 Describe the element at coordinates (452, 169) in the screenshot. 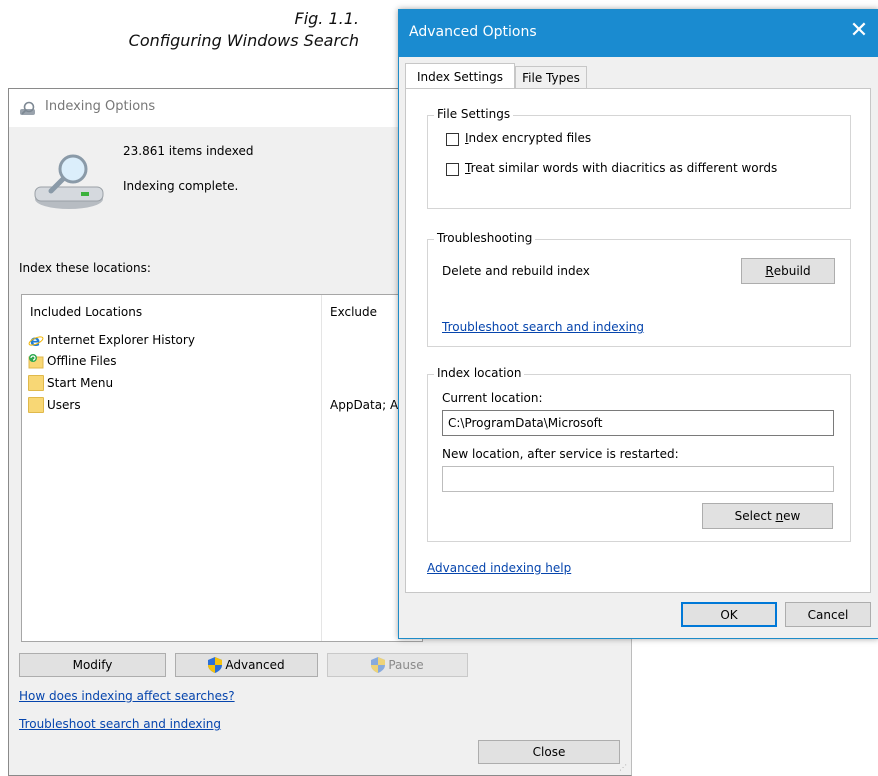

I see `diacritics-checkbox` at that location.